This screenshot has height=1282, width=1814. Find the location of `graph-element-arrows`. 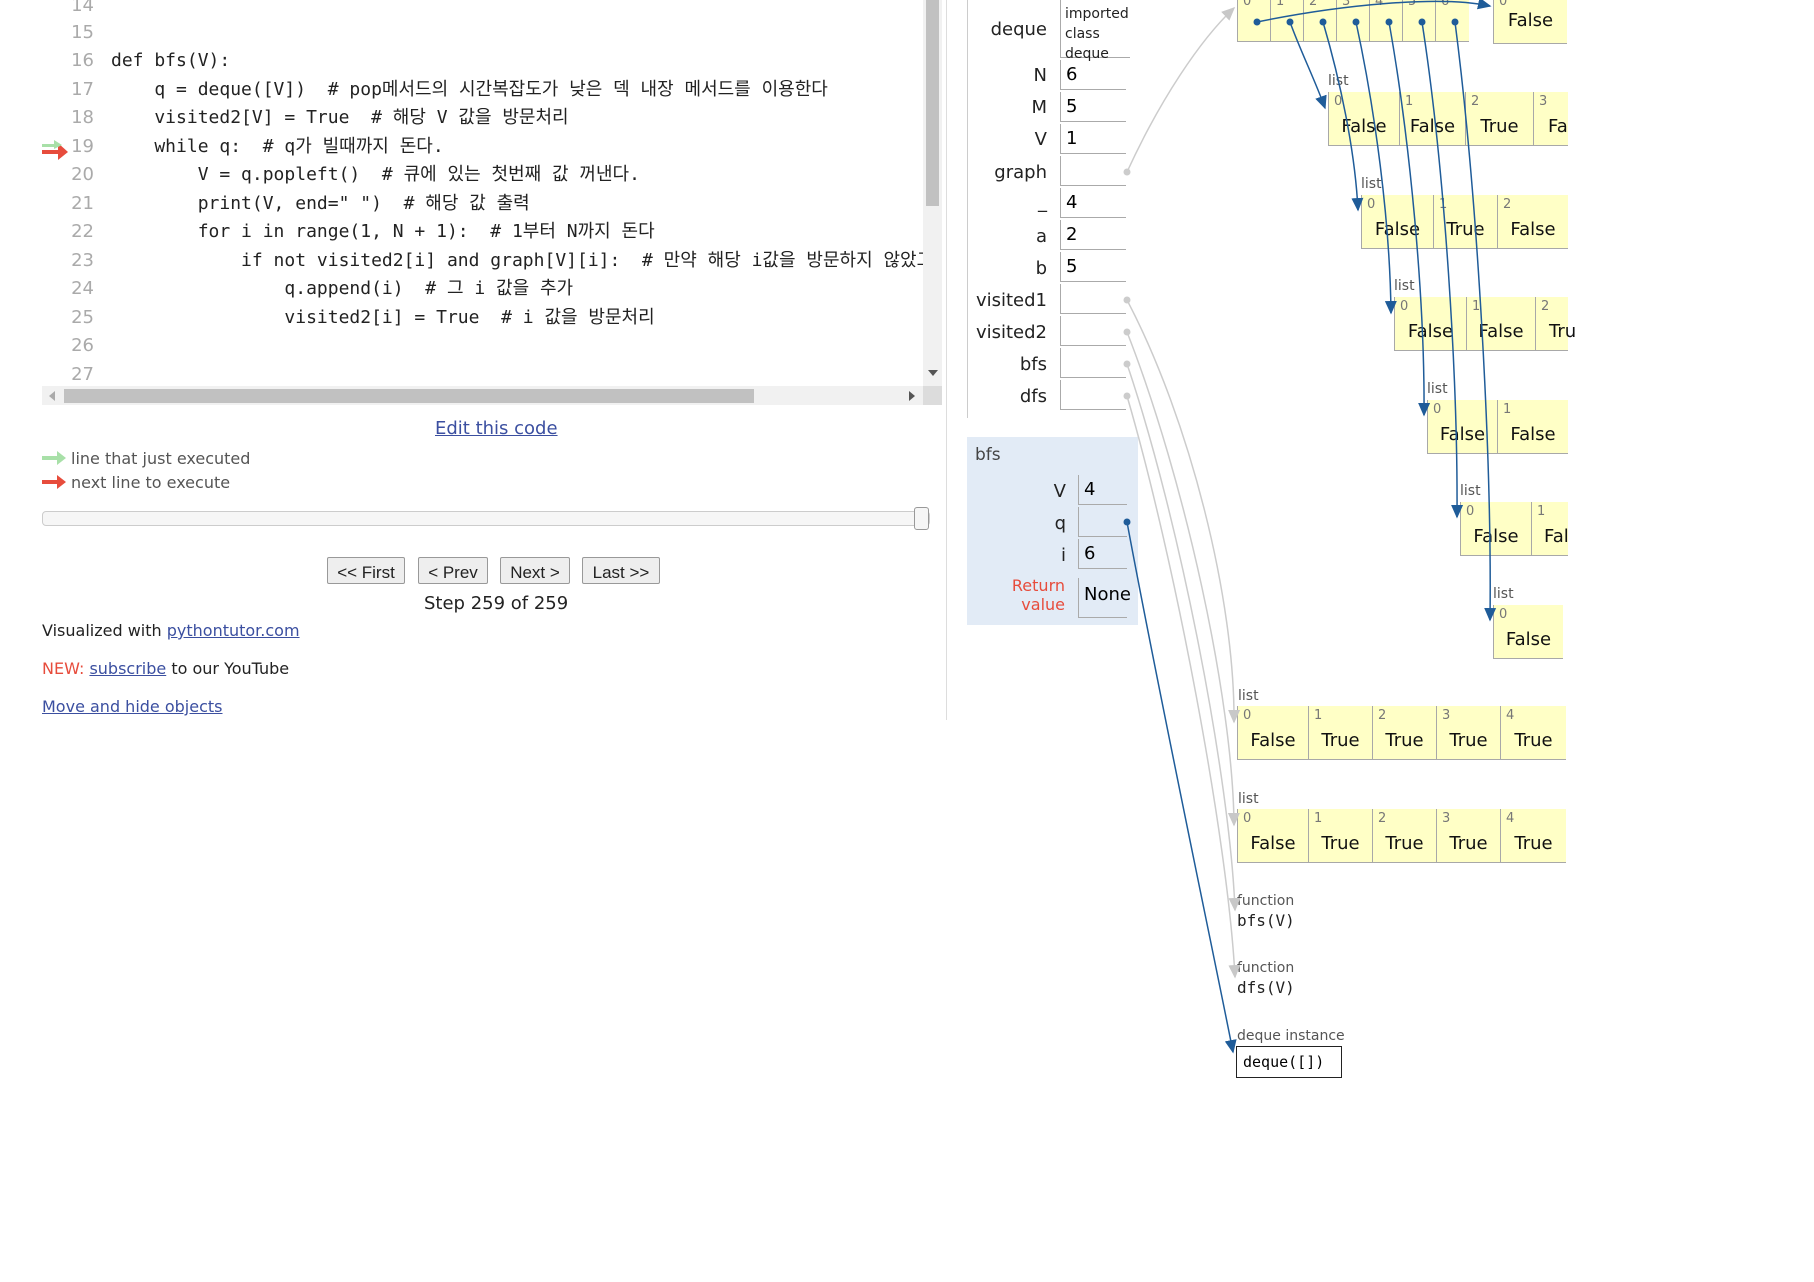

graph-element-arrows is located at coordinates (1375, 311).